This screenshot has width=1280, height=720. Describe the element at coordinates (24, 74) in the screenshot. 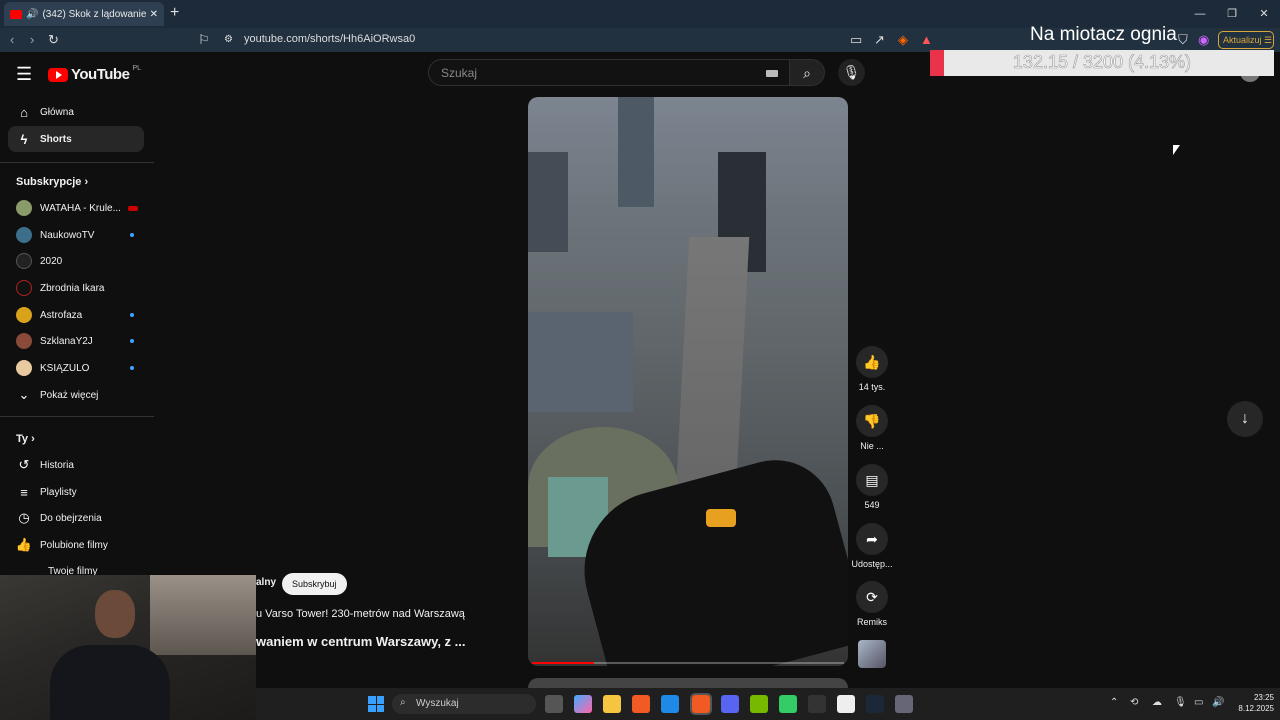

I see `menu-icon: ☰` at that location.